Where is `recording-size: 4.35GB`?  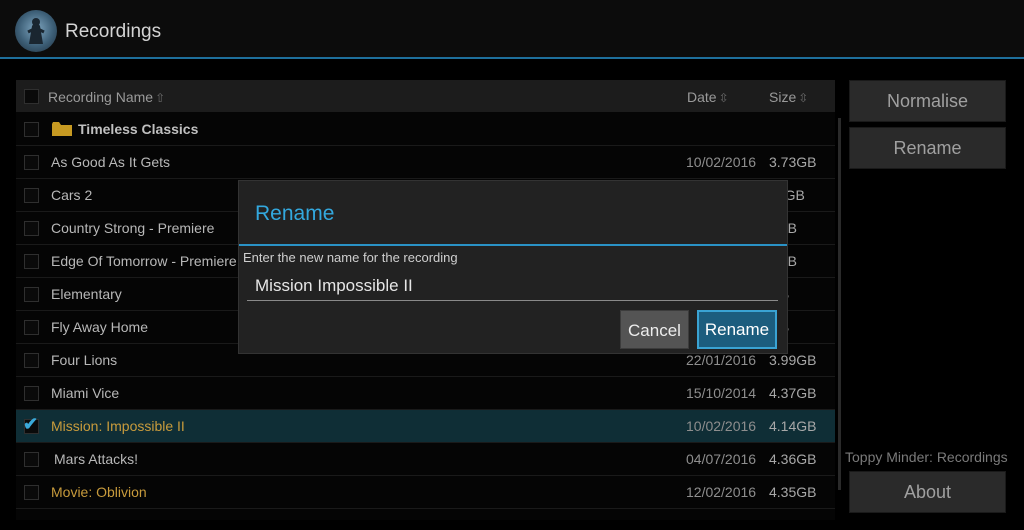
recording-size: 4.35GB is located at coordinates (793, 492).